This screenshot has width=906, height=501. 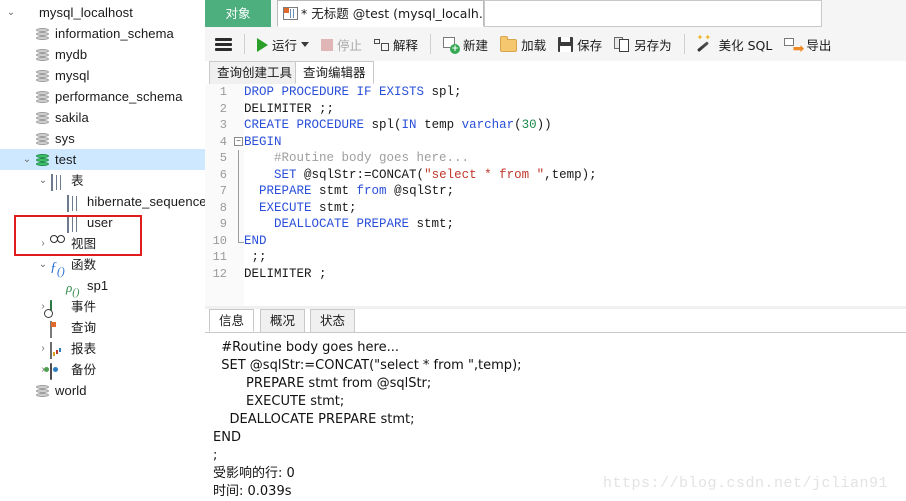 I want to click on load-button: 加载, so click(x=523, y=44).